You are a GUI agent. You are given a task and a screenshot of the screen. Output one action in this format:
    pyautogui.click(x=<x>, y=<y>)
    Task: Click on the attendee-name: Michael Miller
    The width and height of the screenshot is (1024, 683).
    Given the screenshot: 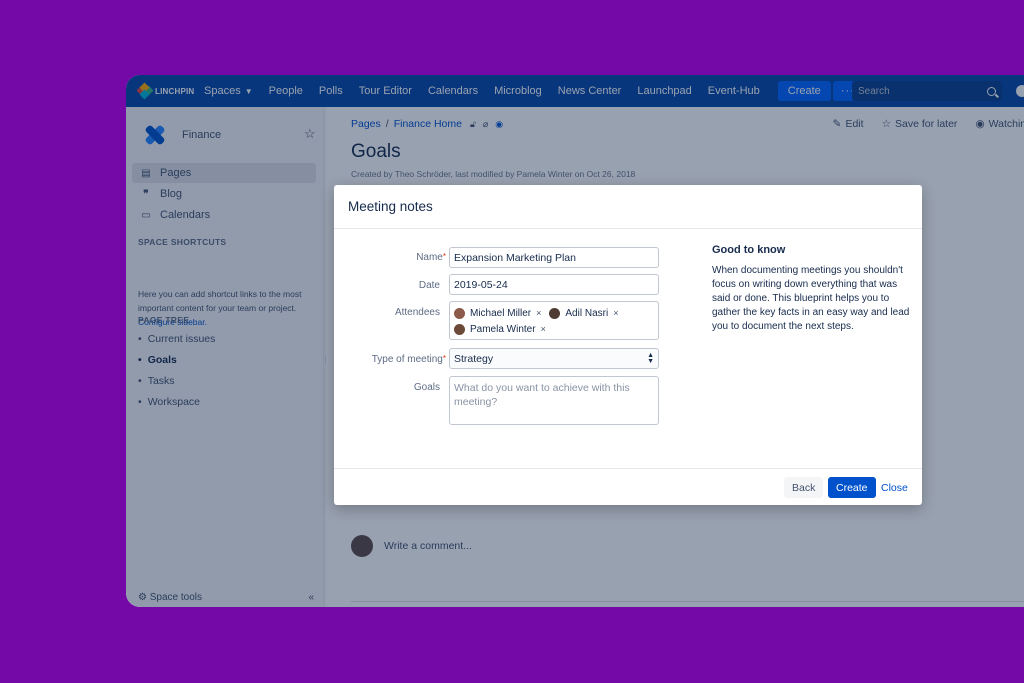 What is the action you would take?
    pyautogui.click(x=501, y=313)
    